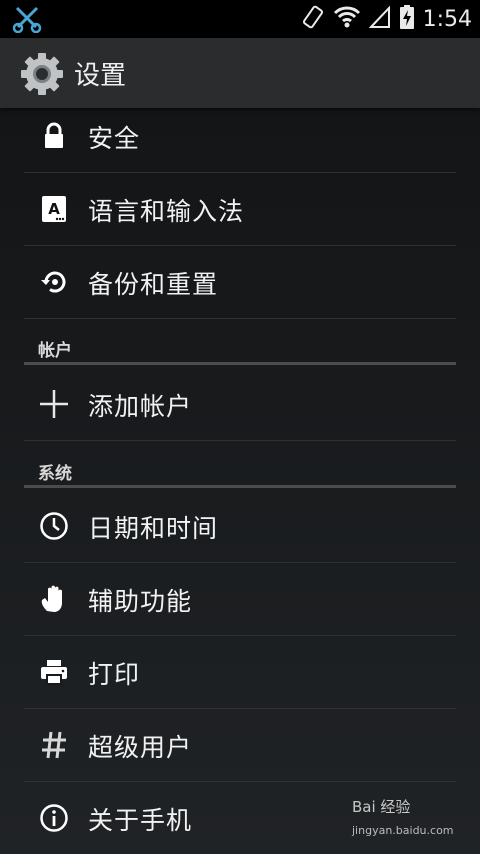 This screenshot has height=854, width=480. Describe the element at coordinates (55, 351) in the screenshot. I see `section-label: 帐户` at that location.